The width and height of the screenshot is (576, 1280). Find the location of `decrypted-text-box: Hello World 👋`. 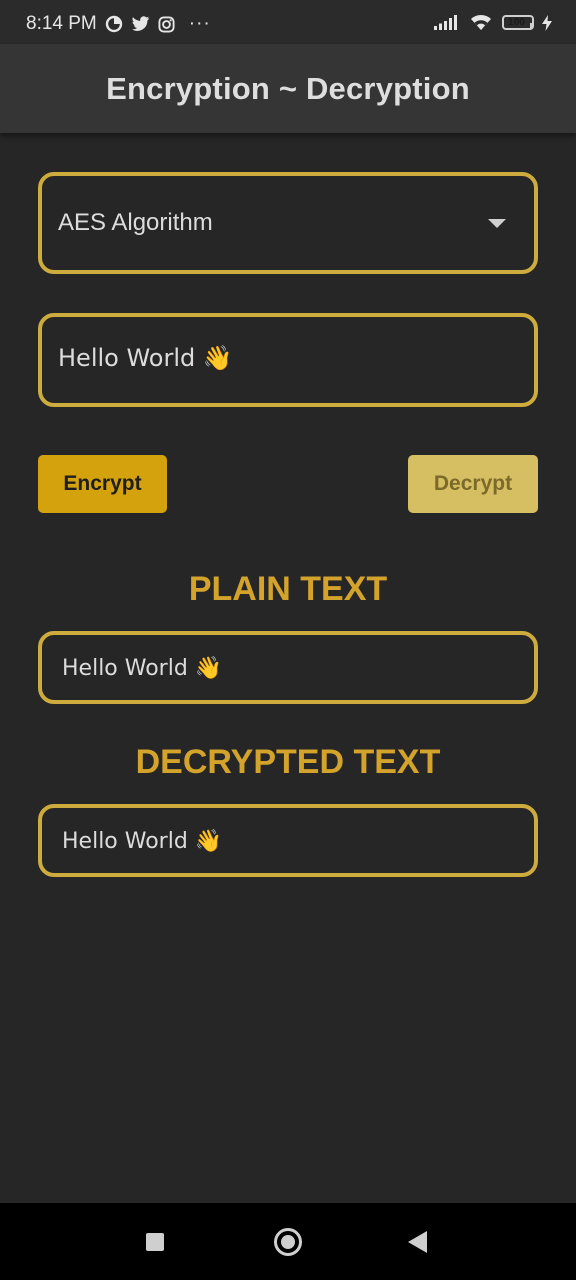

decrypted-text-box: Hello World 👋 is located at coordinates (288, 840).